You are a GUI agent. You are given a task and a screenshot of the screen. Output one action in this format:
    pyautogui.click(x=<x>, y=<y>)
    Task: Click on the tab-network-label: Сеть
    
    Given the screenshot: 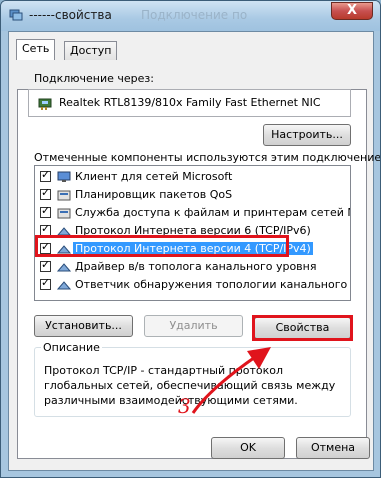 What is the action you would take?
    pyautogui.click(x=36, y=48)
    